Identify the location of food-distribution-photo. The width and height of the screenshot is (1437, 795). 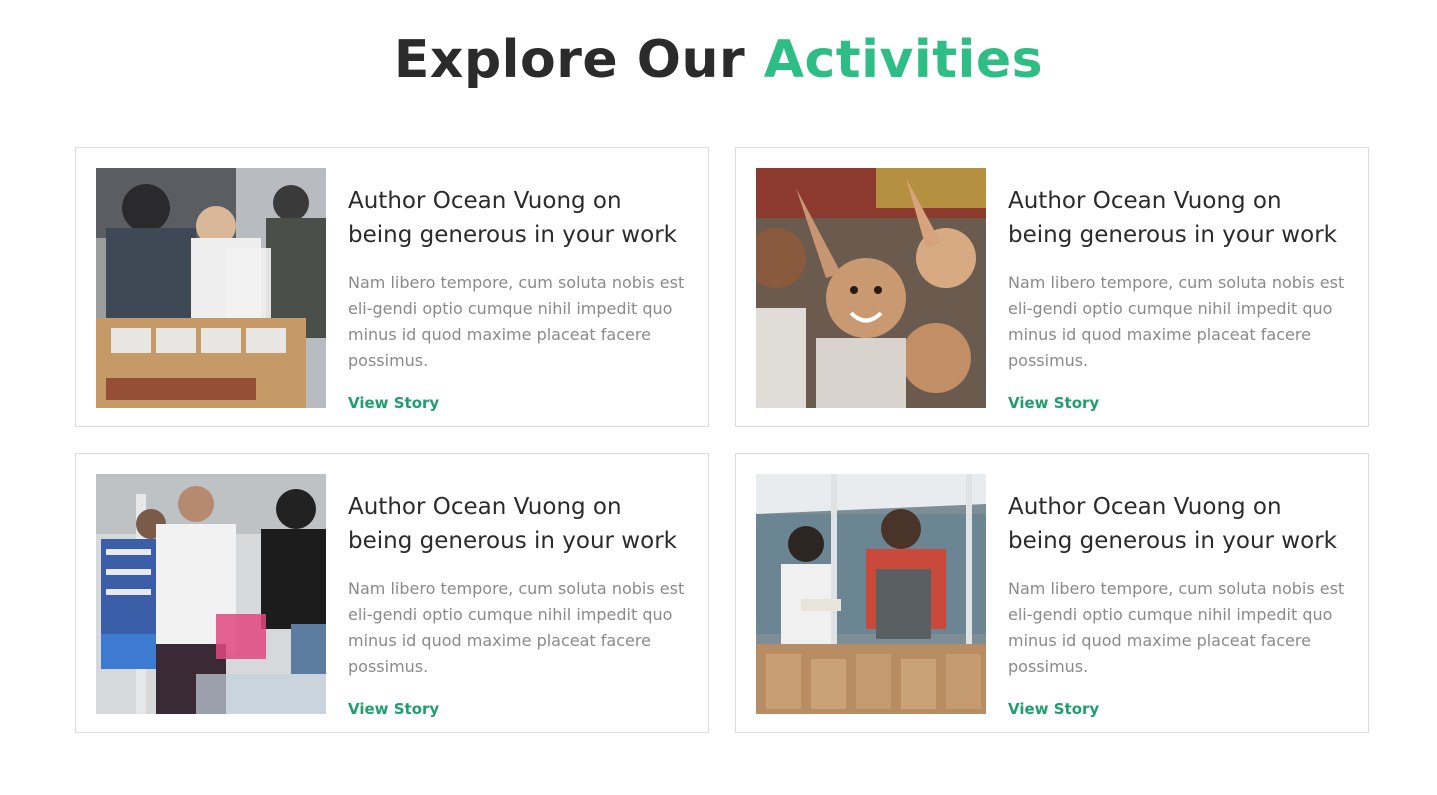
(211, 288).